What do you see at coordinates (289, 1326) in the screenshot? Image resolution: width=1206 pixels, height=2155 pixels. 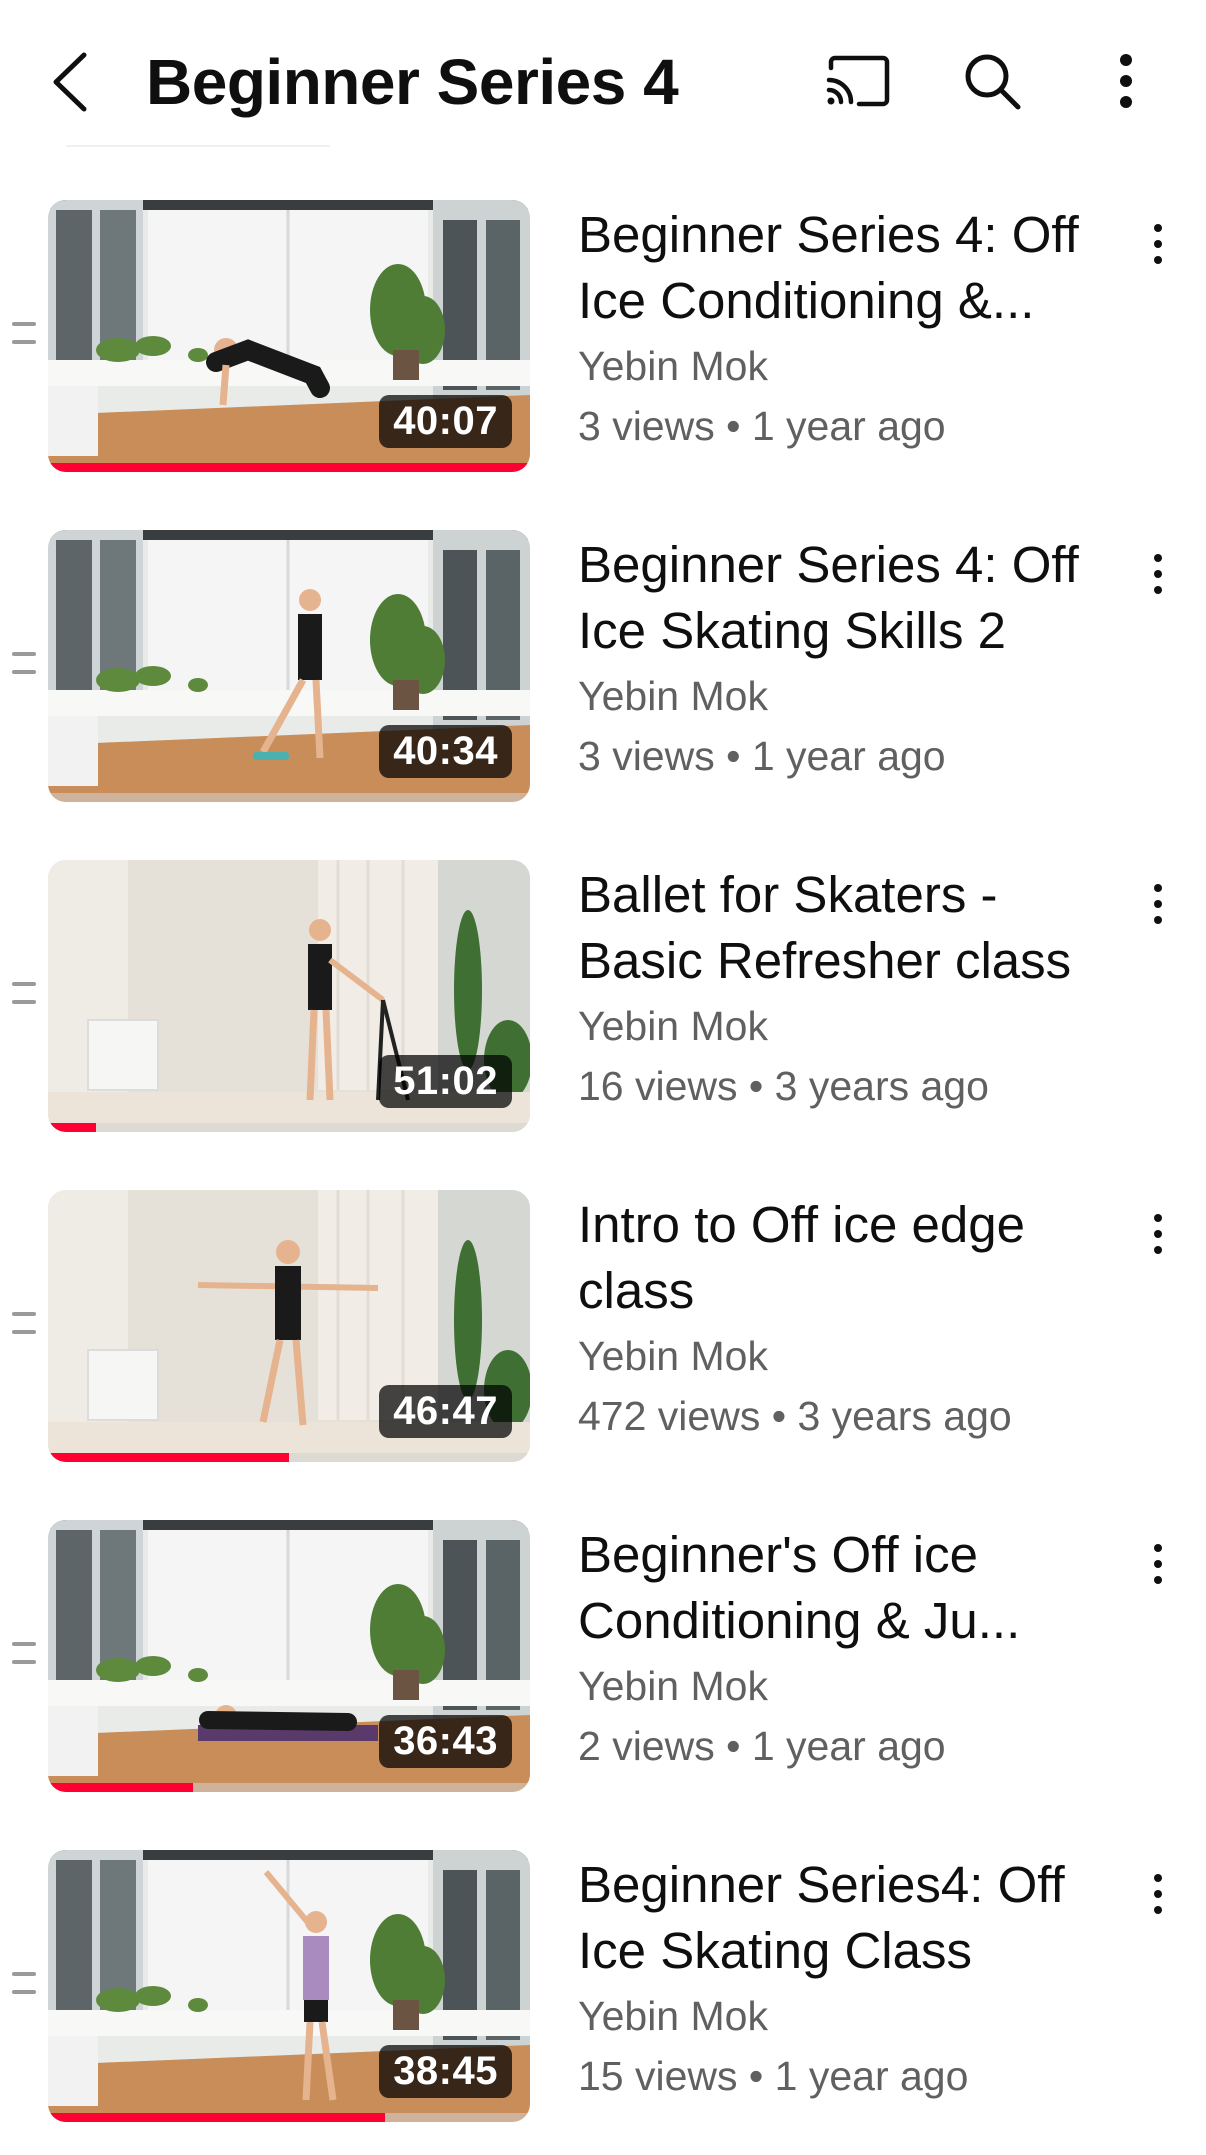 I see `video-thumbnail: 46:47` at bounding box center [289, 1326].